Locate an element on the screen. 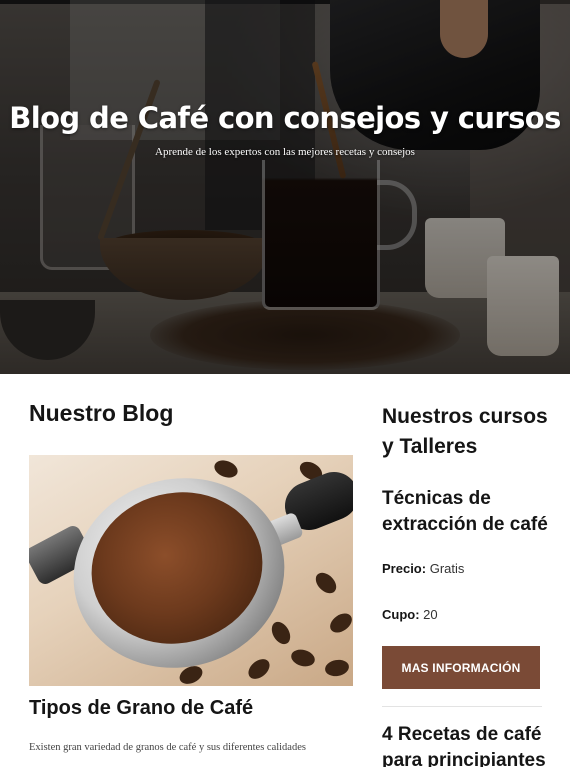 This screenshot has height=767, width=570. hero-title: Blog de Café con consejos y cursos is located at coordinates (285, 118).